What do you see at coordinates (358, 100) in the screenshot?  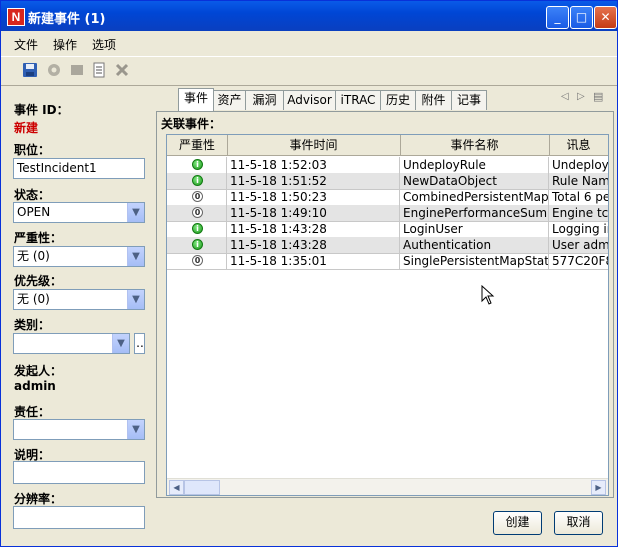 I see `tab-itrac: iTRAC` at bounding box center [358, 100].